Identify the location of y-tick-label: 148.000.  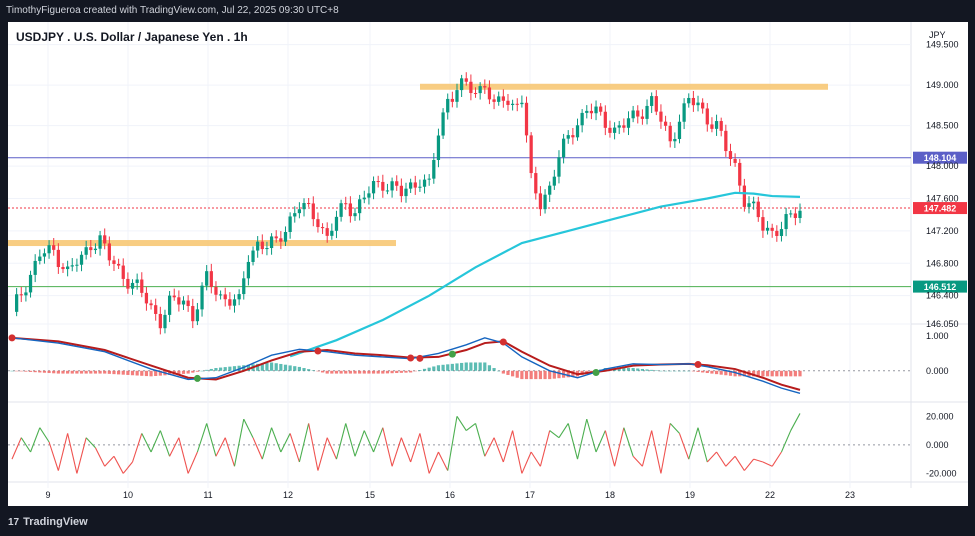
(942, 166).